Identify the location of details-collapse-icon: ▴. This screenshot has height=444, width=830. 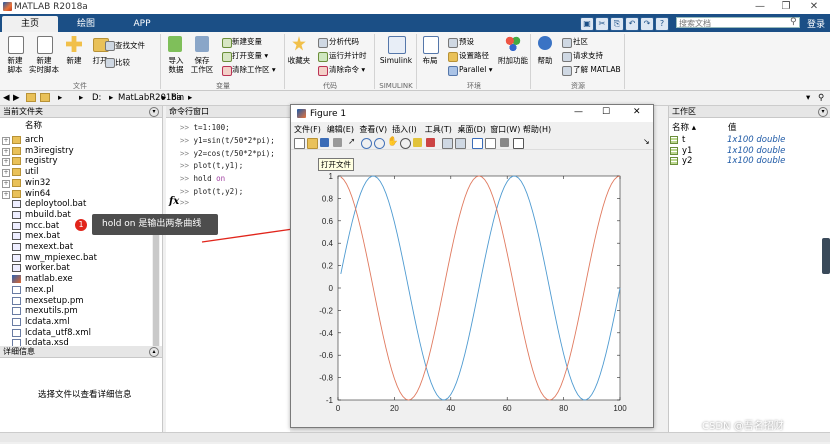
(154, 352).